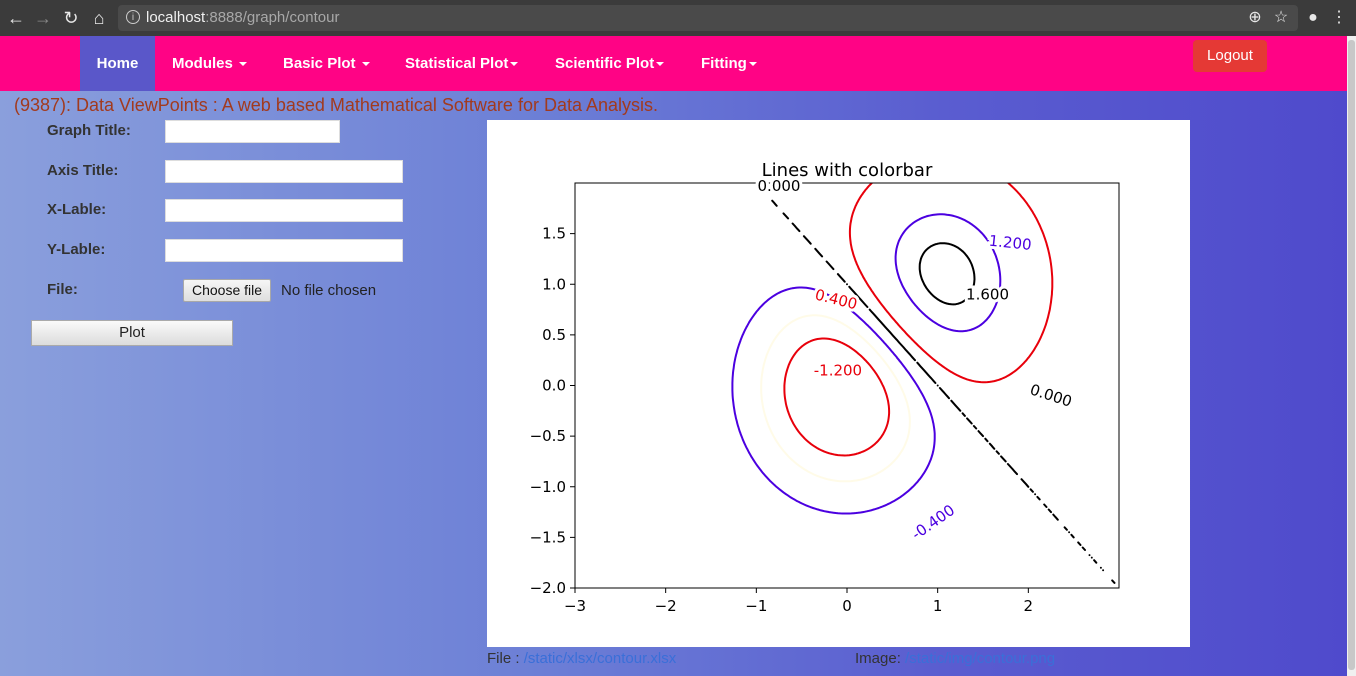 This screenshot has height=676, width=1356. I want to click on x-label-input, so click(284, 210).